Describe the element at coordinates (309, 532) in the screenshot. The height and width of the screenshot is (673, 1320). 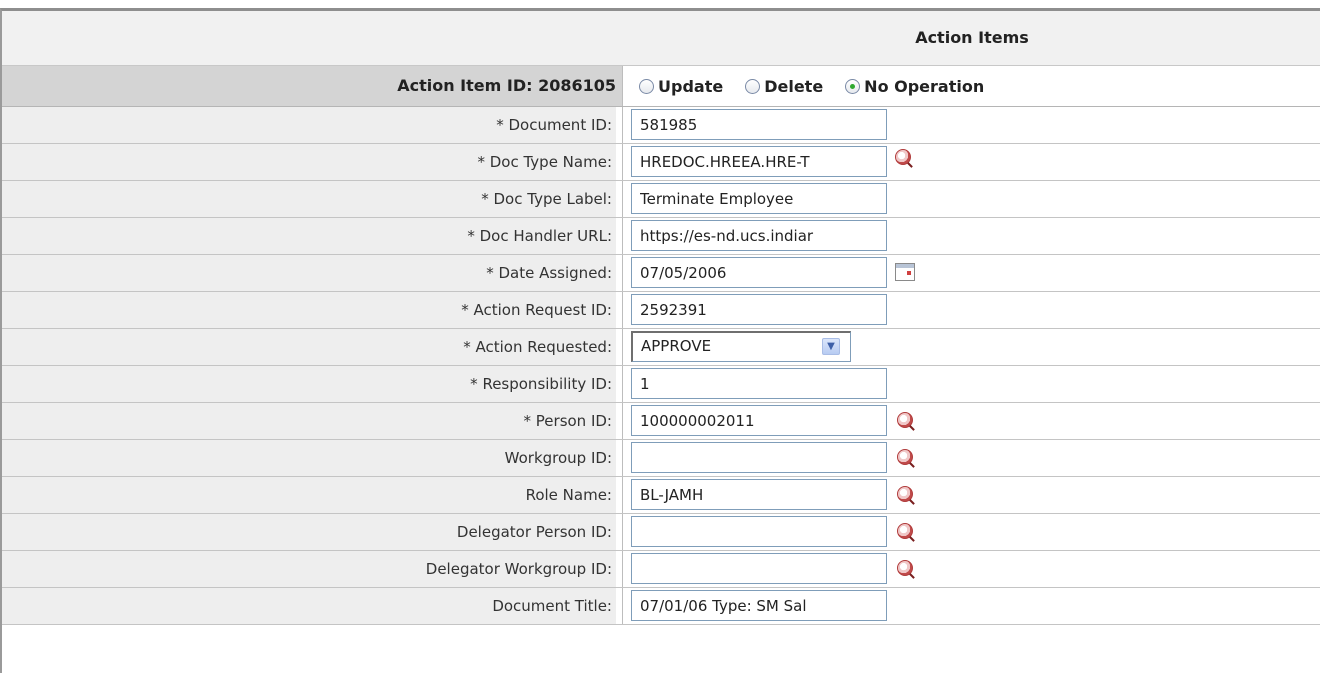
I see `delegator-person-id-label: Delegator Person ID:` at that location.